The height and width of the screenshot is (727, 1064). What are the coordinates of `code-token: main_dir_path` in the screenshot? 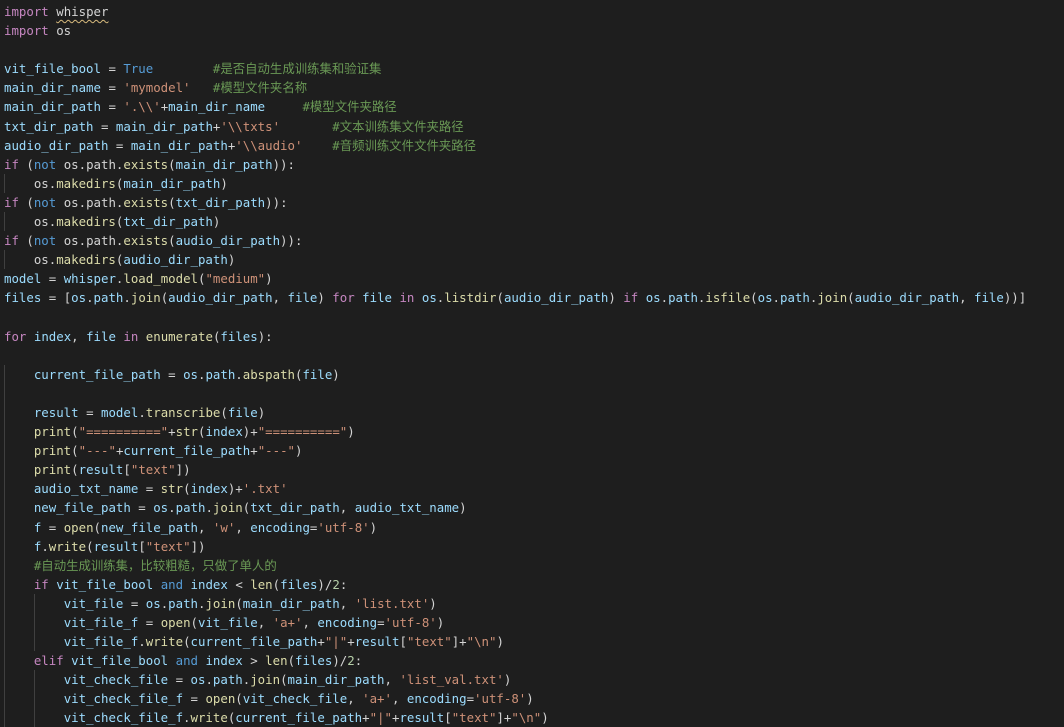 It's located at (179, 145).